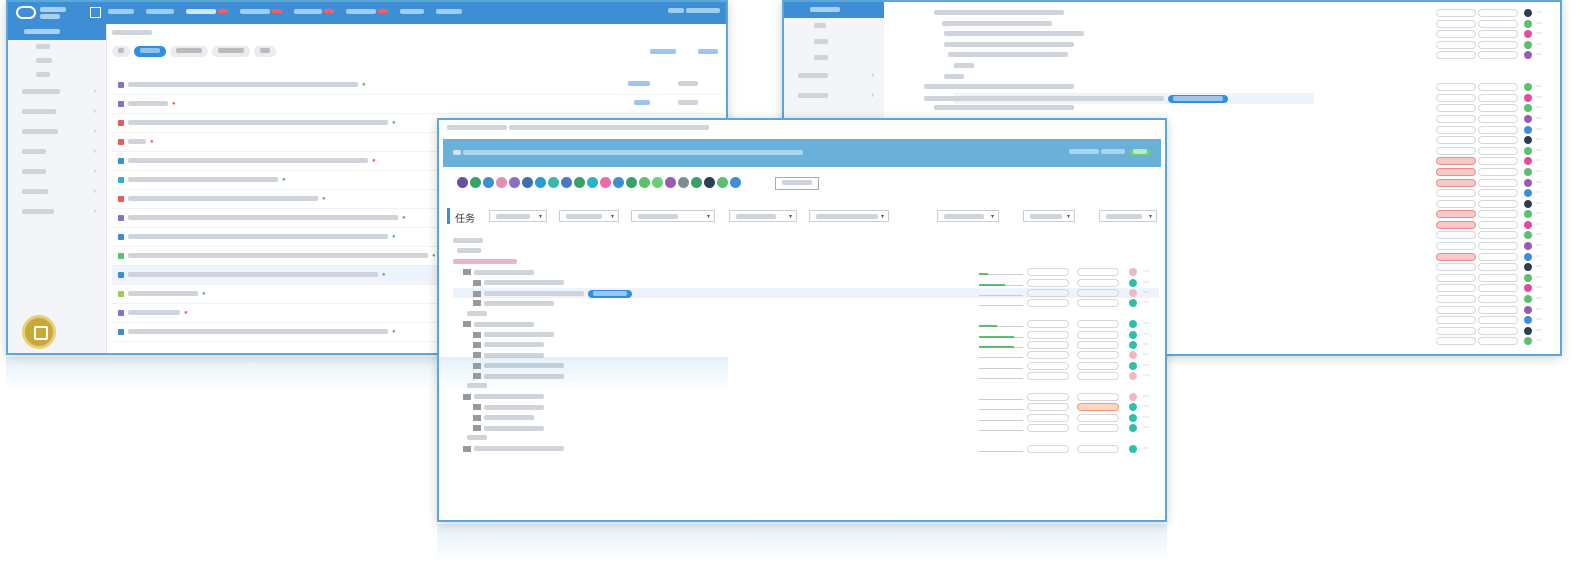  What do you see at coordinates (589, 216) in the screenshot?
I see `filter-select` at bounding box center [589, 216].